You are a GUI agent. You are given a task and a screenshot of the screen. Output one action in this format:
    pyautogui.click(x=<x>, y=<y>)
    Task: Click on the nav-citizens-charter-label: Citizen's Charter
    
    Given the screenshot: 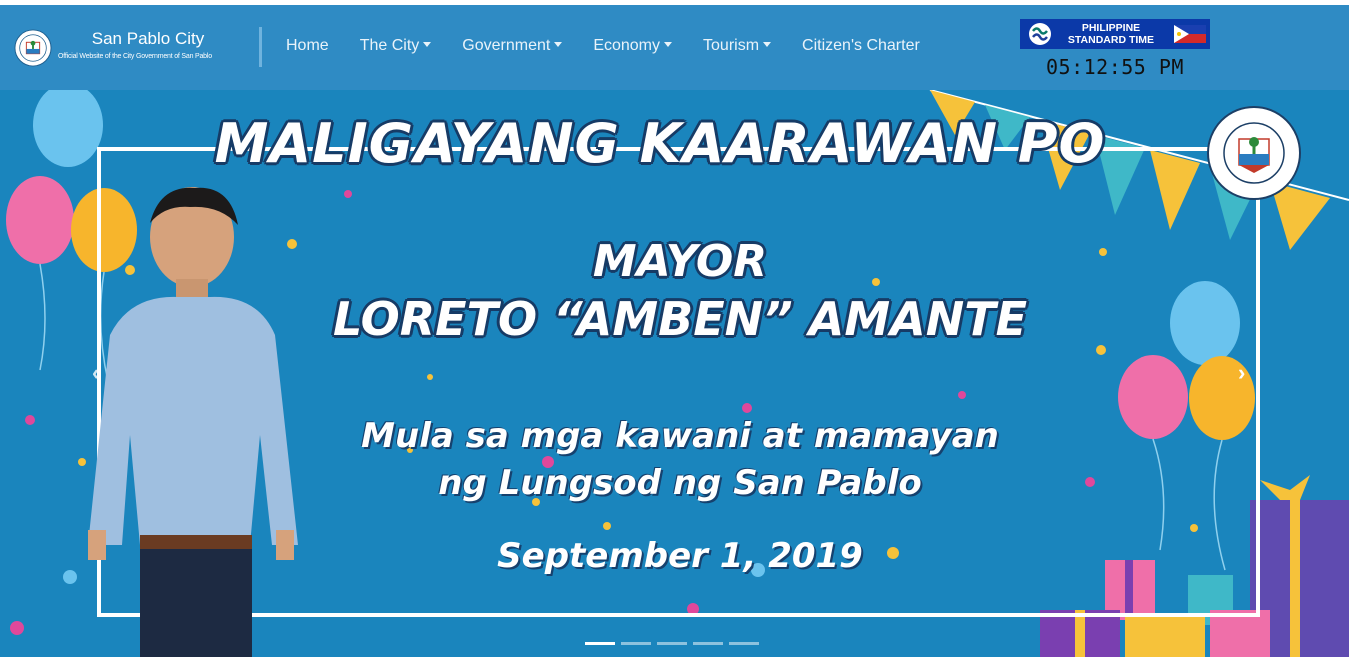 What is the action you would take?
    pyautogui.click(x=861, y=45)
    